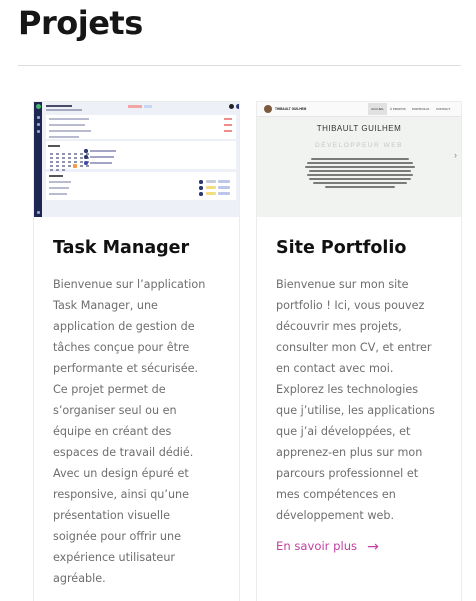  Describe the element at coordinates (121, 248) in the screenshot. I see `project-title: Task Manager` at that location.